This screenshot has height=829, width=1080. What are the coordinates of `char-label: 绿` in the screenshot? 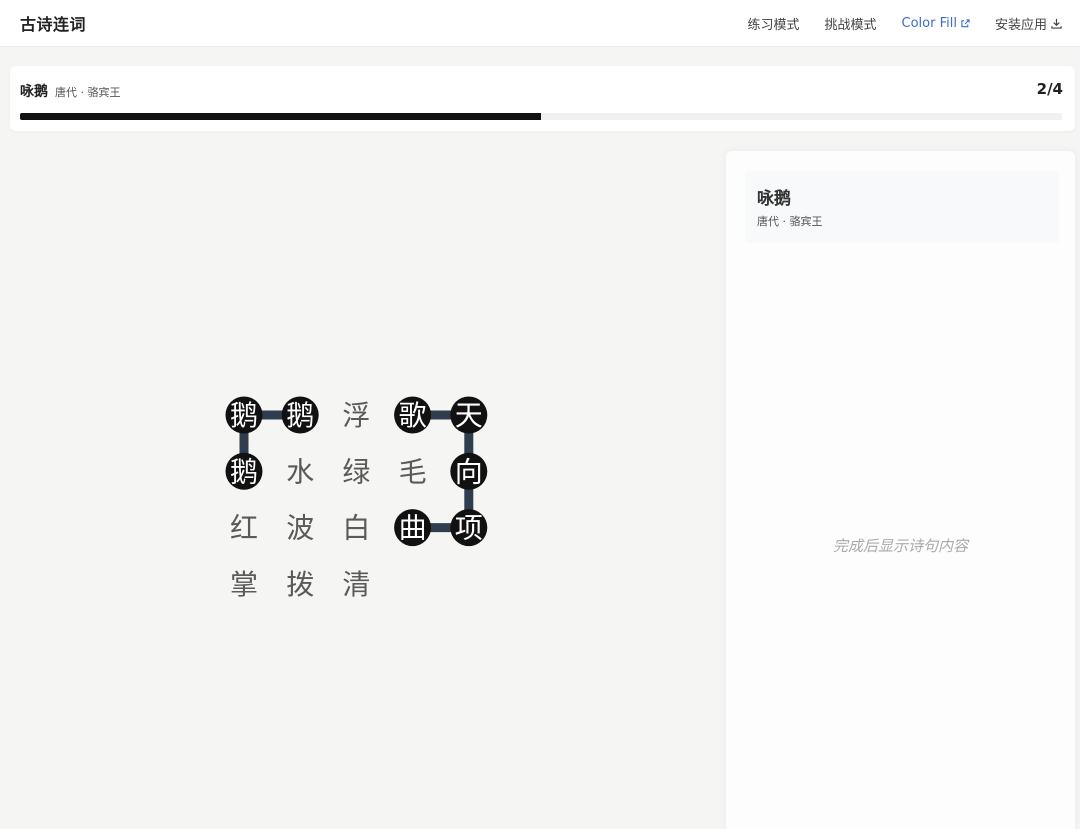 It's located at (356, 471).